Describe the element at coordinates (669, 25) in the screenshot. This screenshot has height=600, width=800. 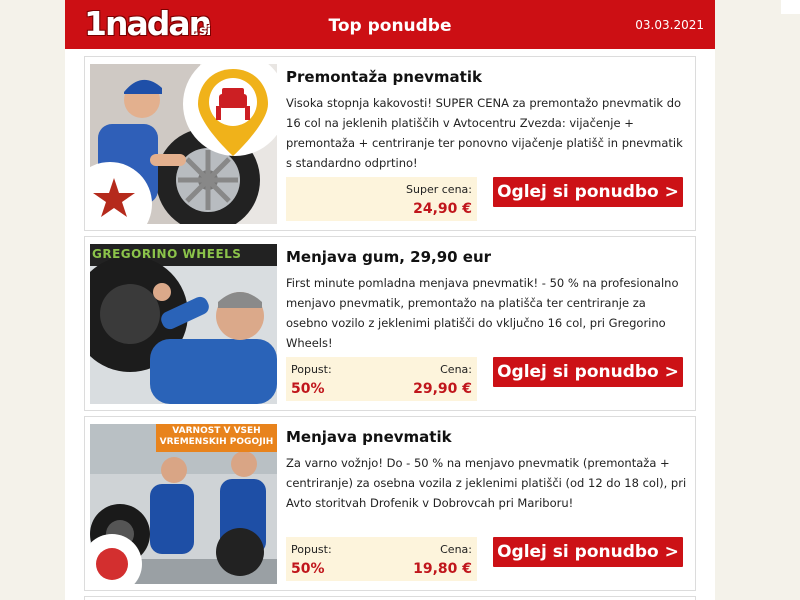
I see `header-date: 03.03.2021` at that location.